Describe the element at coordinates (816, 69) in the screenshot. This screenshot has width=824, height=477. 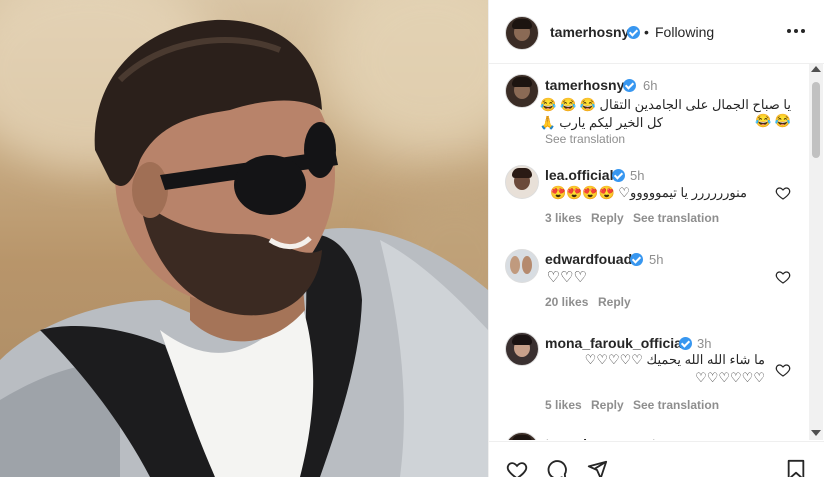
I see `scroll-up-arrow-icon` at that location.